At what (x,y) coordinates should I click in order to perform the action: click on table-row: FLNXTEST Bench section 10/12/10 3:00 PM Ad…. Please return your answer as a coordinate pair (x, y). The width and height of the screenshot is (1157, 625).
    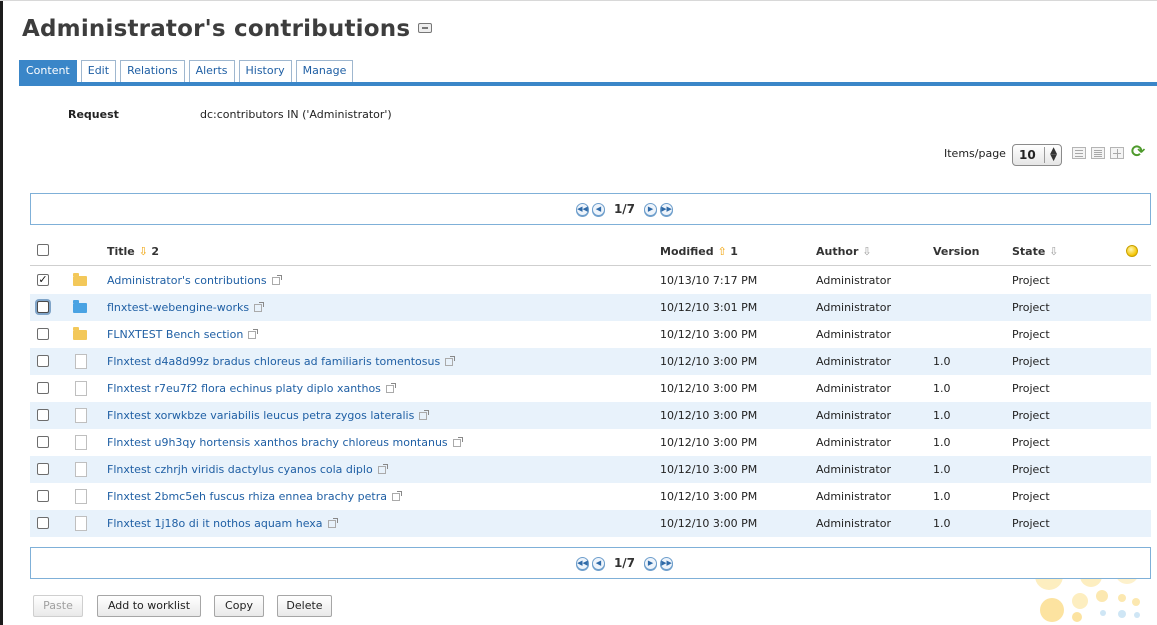
    Looking at the image, I should click on (590, 334).